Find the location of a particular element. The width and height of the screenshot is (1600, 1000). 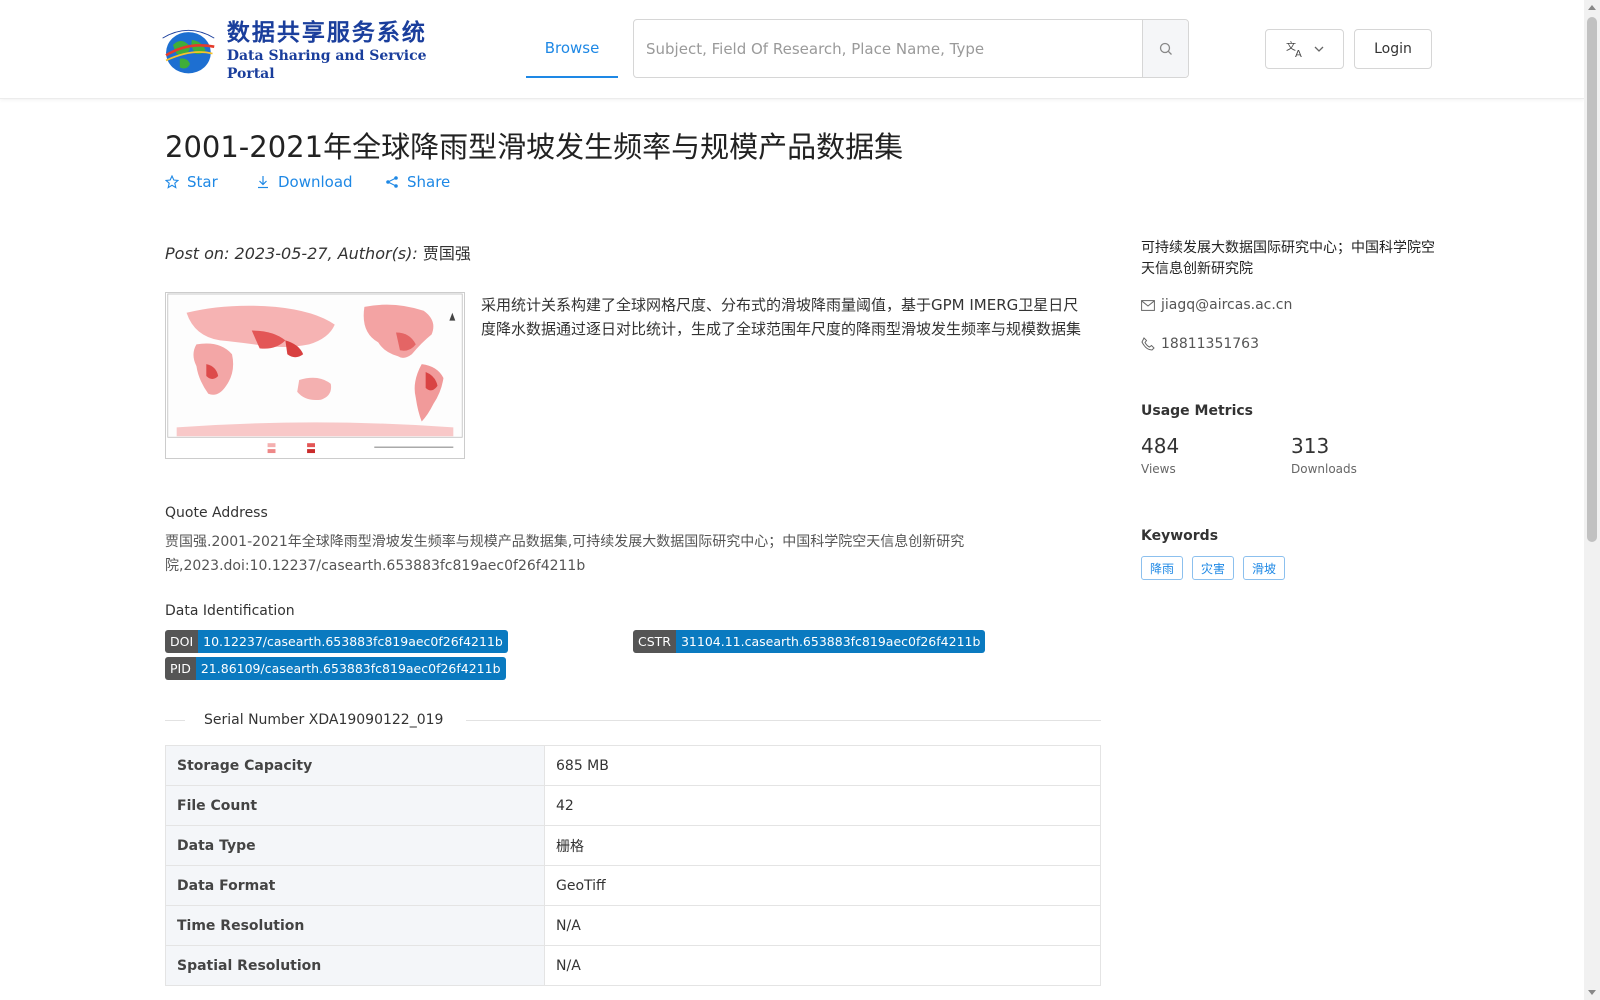

usage-metrics-heading: Usage Metrics is located at coordinates (1197, 411).